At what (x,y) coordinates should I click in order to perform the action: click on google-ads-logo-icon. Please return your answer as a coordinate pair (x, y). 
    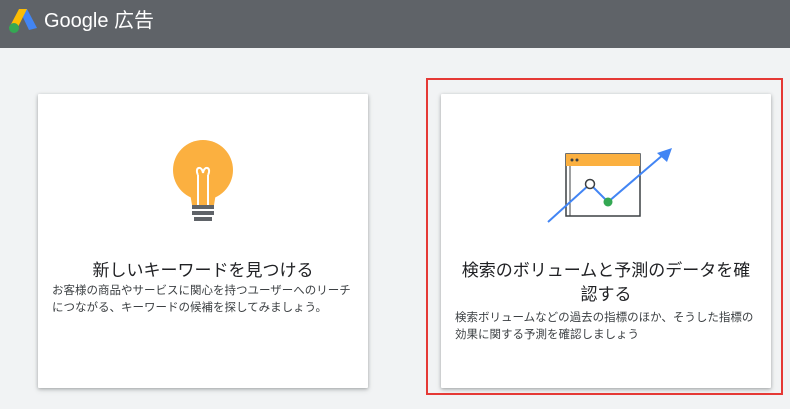
    Looking at the image, I should click on (23, 21).